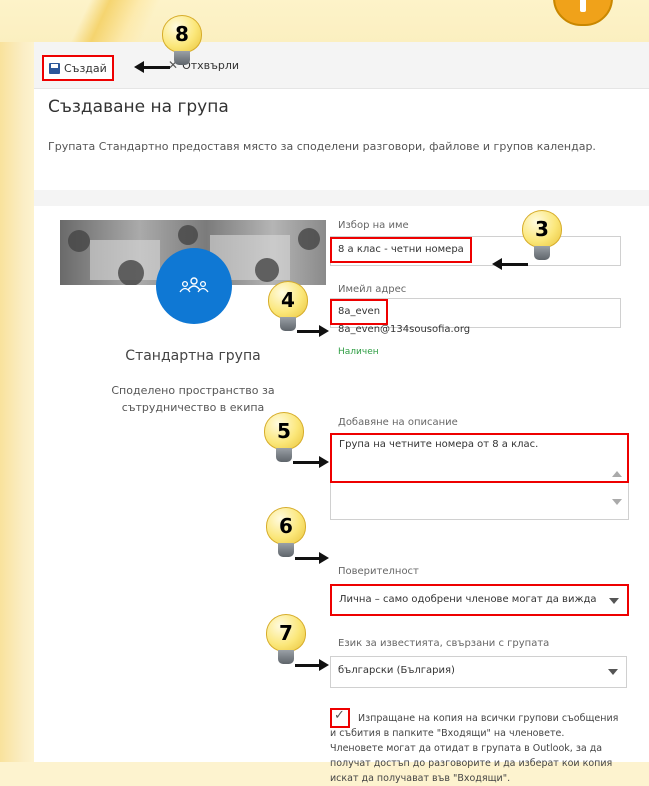  I want to click on lightbulb-icon: 3, so click(542, 229).